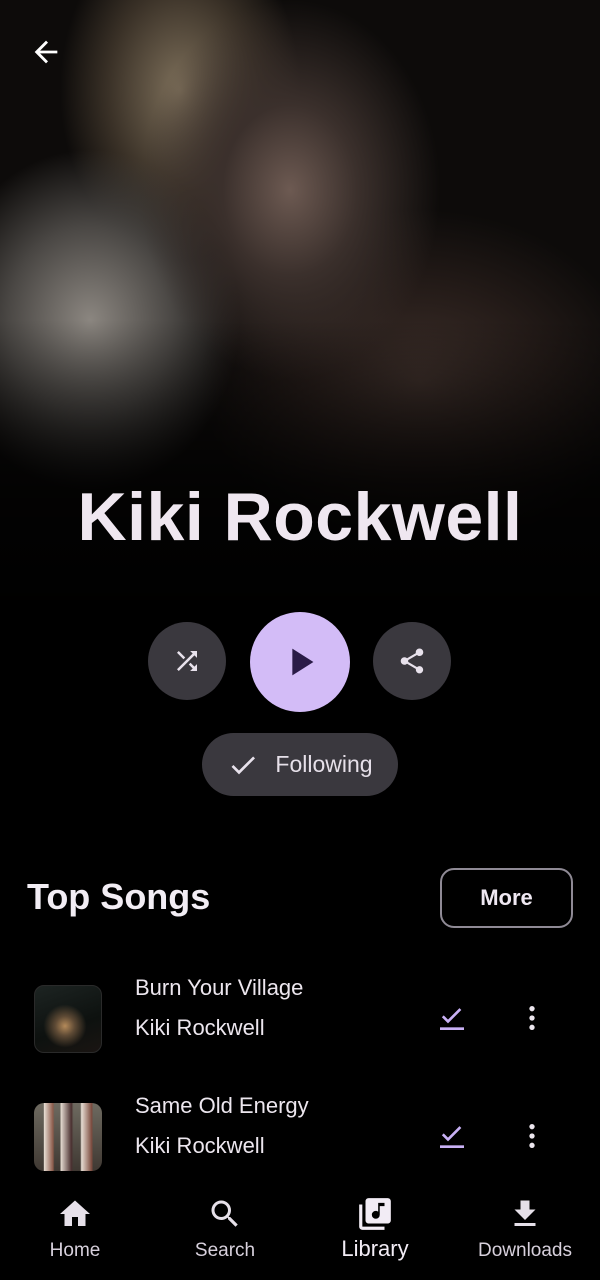 This screenshot has width=600, height=1280. Describe the element at coordinates (243, 764) in the screenshot. I see `check-icon` at that location.